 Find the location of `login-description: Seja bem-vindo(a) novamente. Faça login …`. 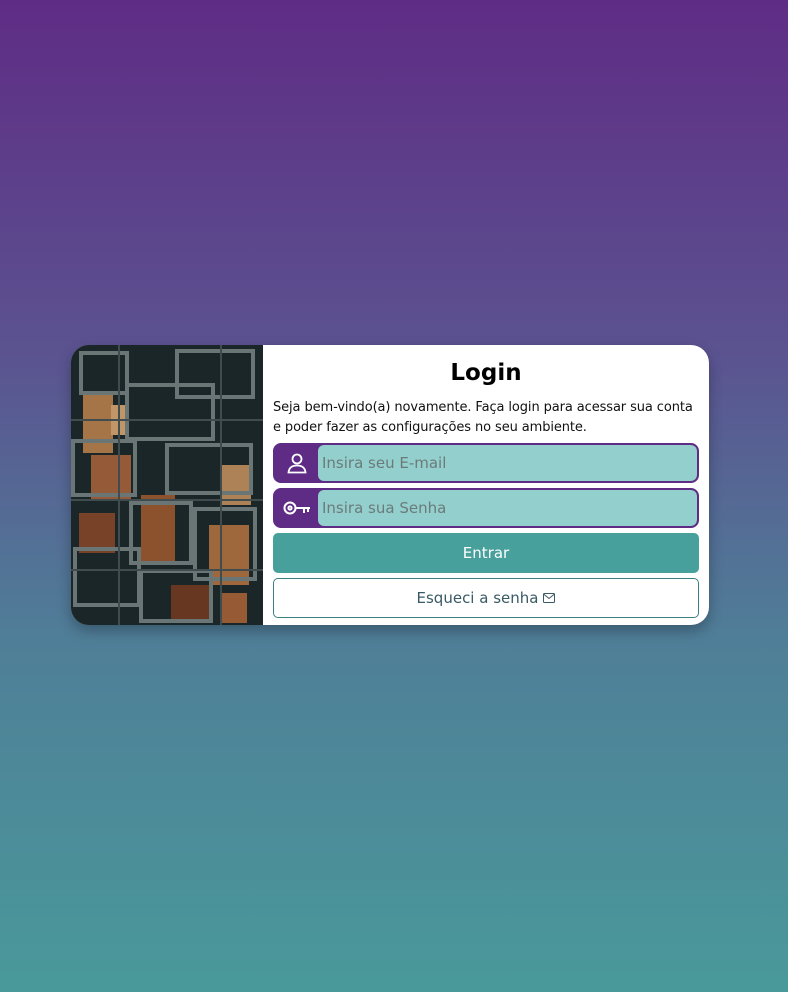

login-description: Seja bem-vindo(a) novamente. Faça login … is located at coordinates (483, 417).